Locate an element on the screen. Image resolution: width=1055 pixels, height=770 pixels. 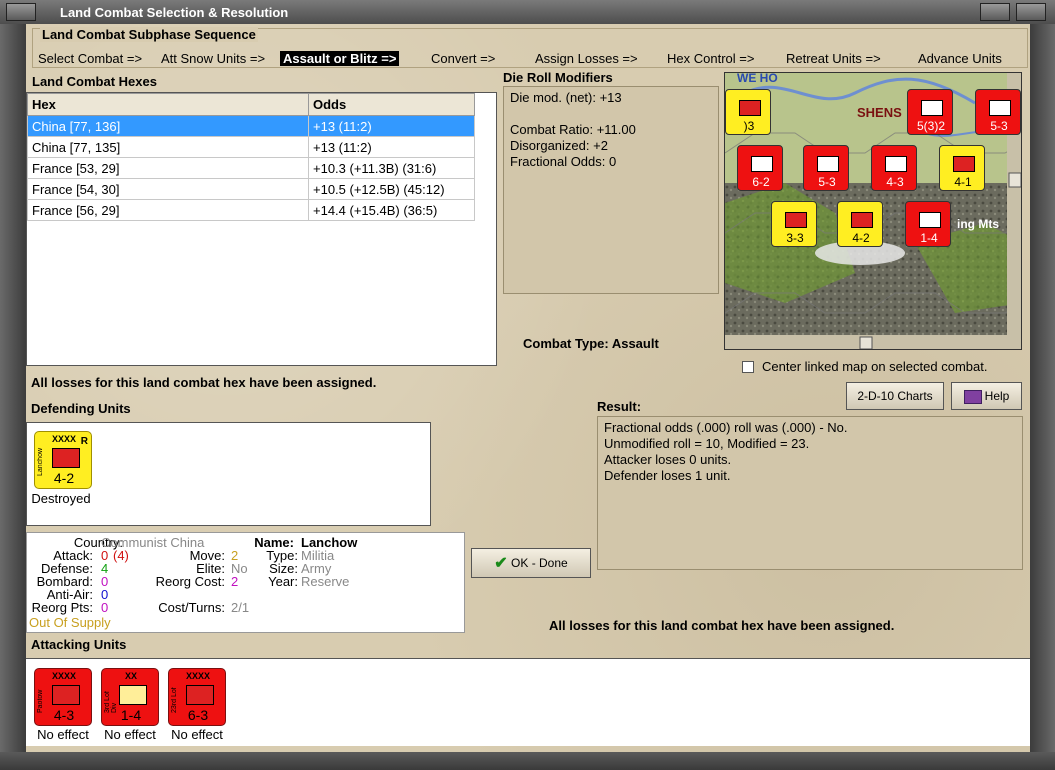
table-row: France [56, 29] +14.4 (+15.4B) (36:5) is located at coordinates (251, 210).